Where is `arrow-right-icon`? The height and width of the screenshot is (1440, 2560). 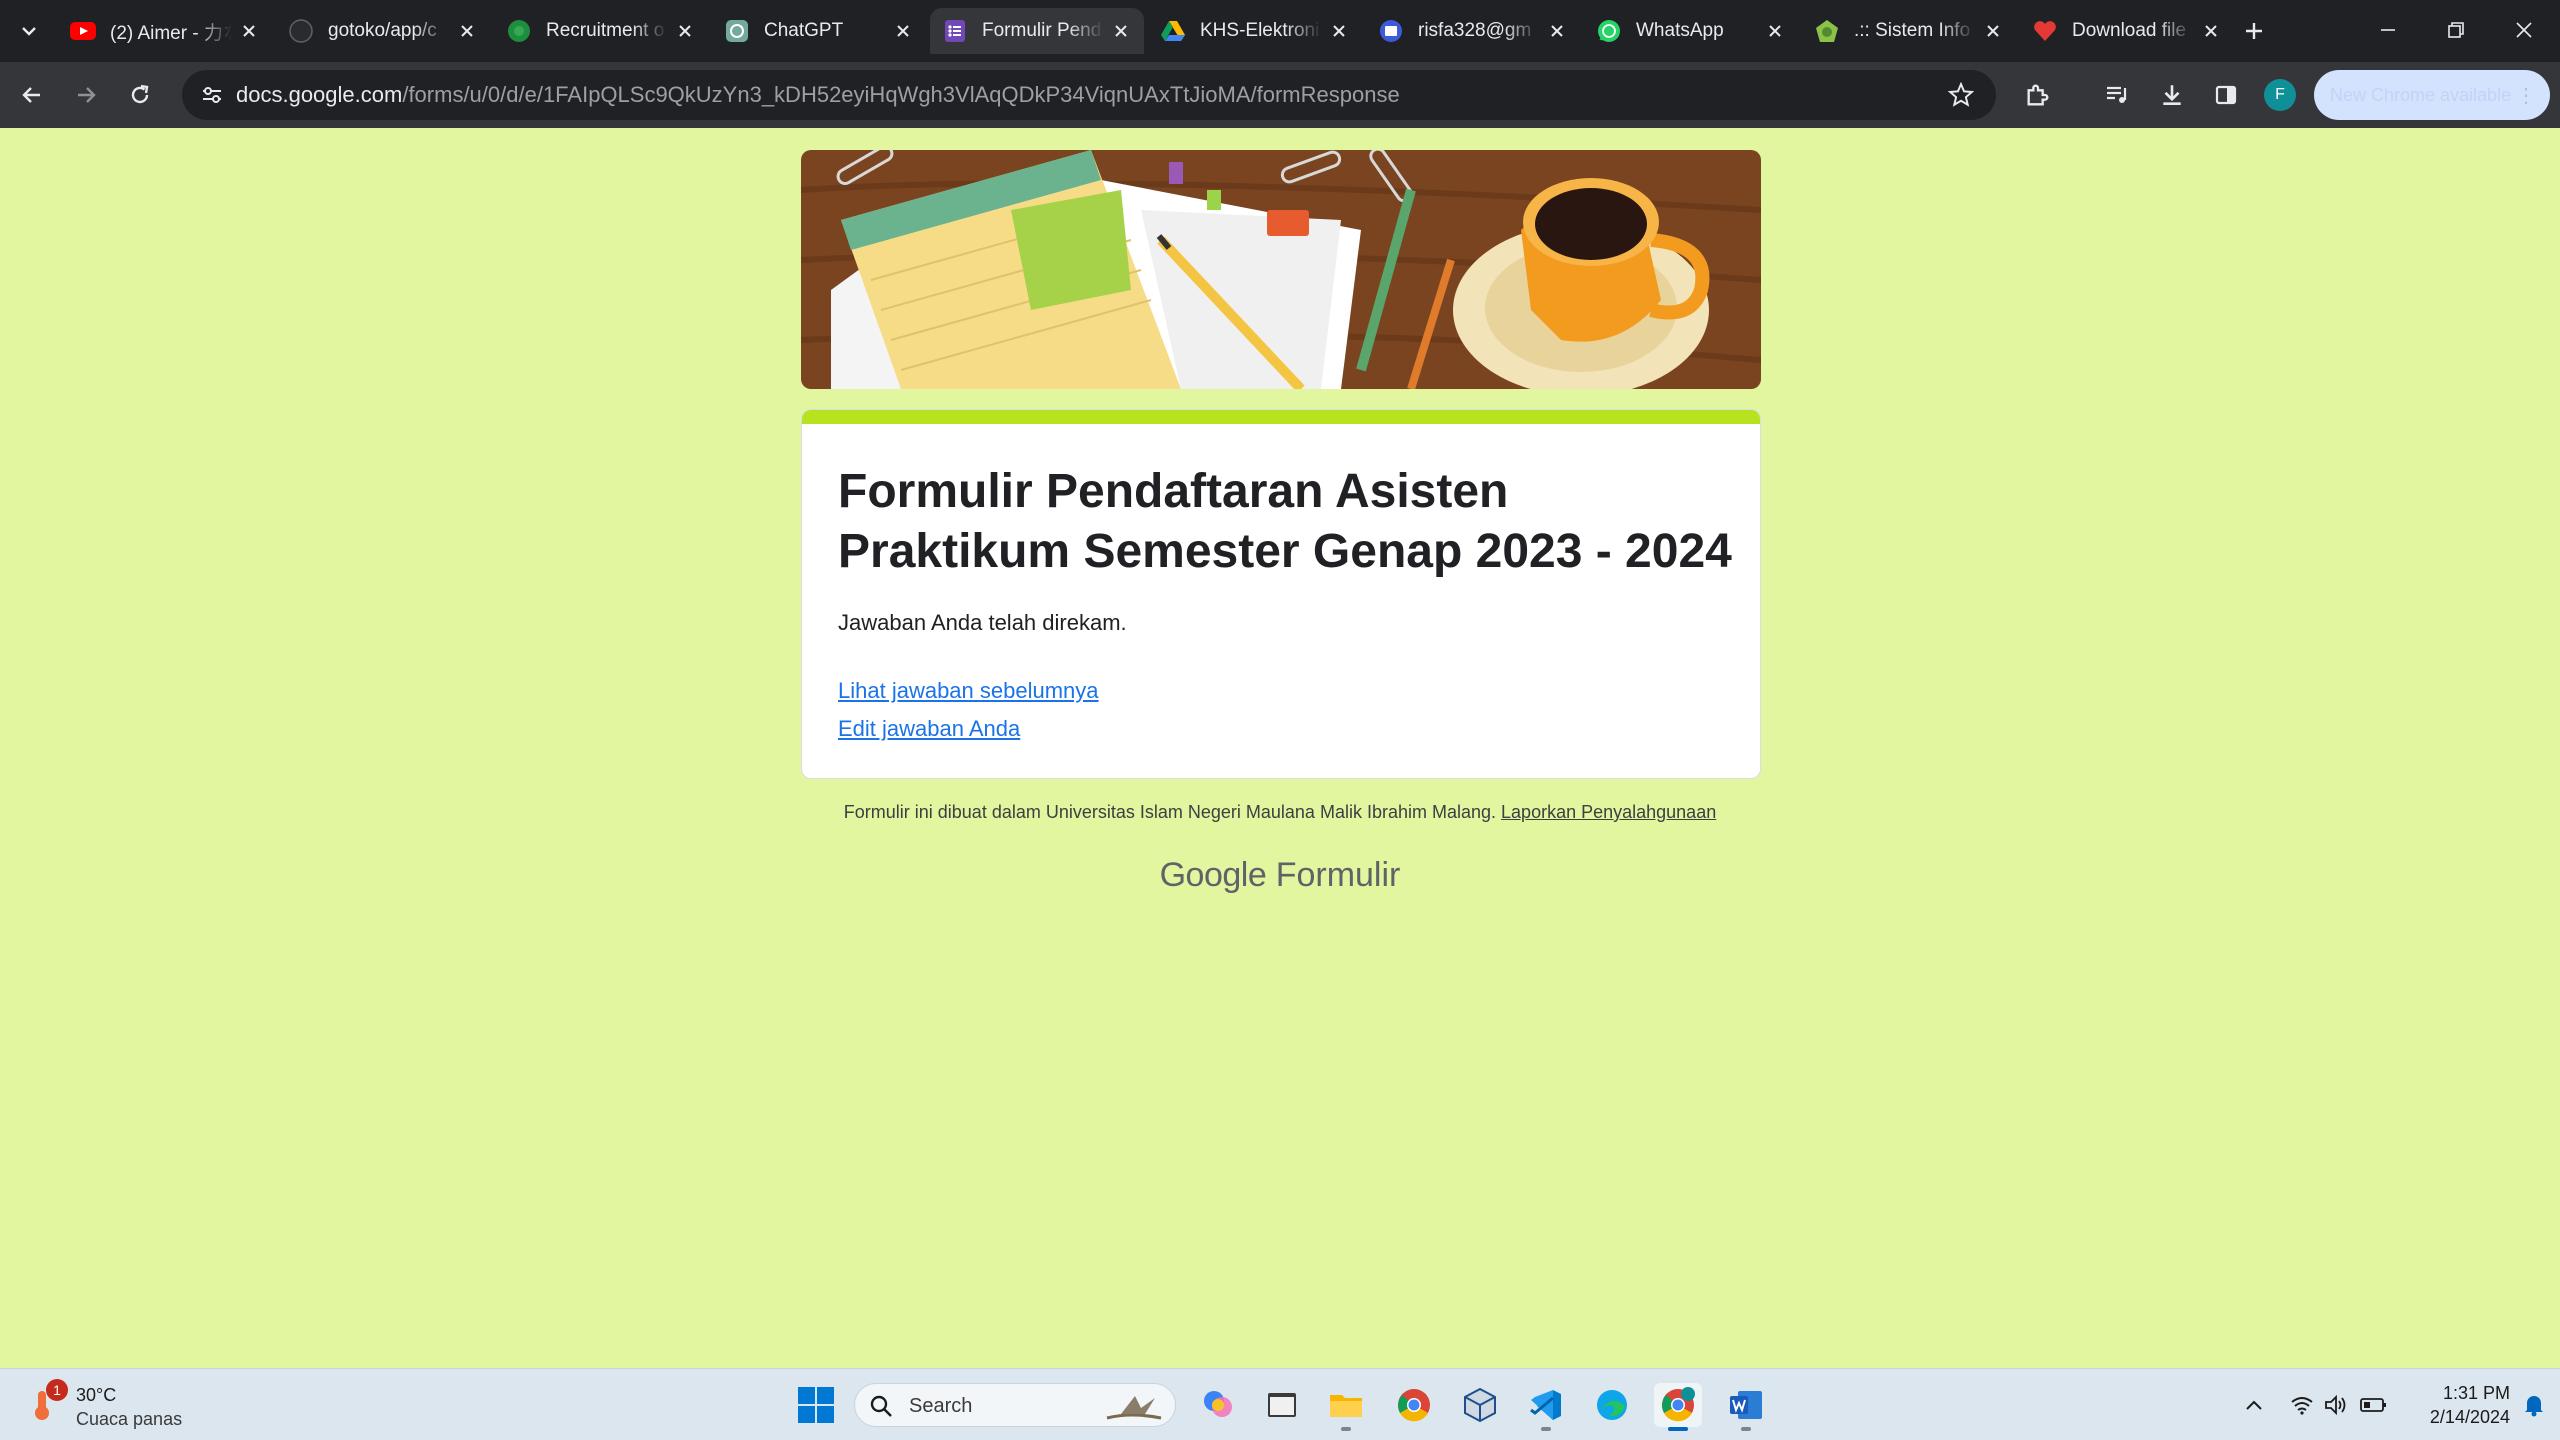 arrow-right-icon is located at coordinates (87, 95).